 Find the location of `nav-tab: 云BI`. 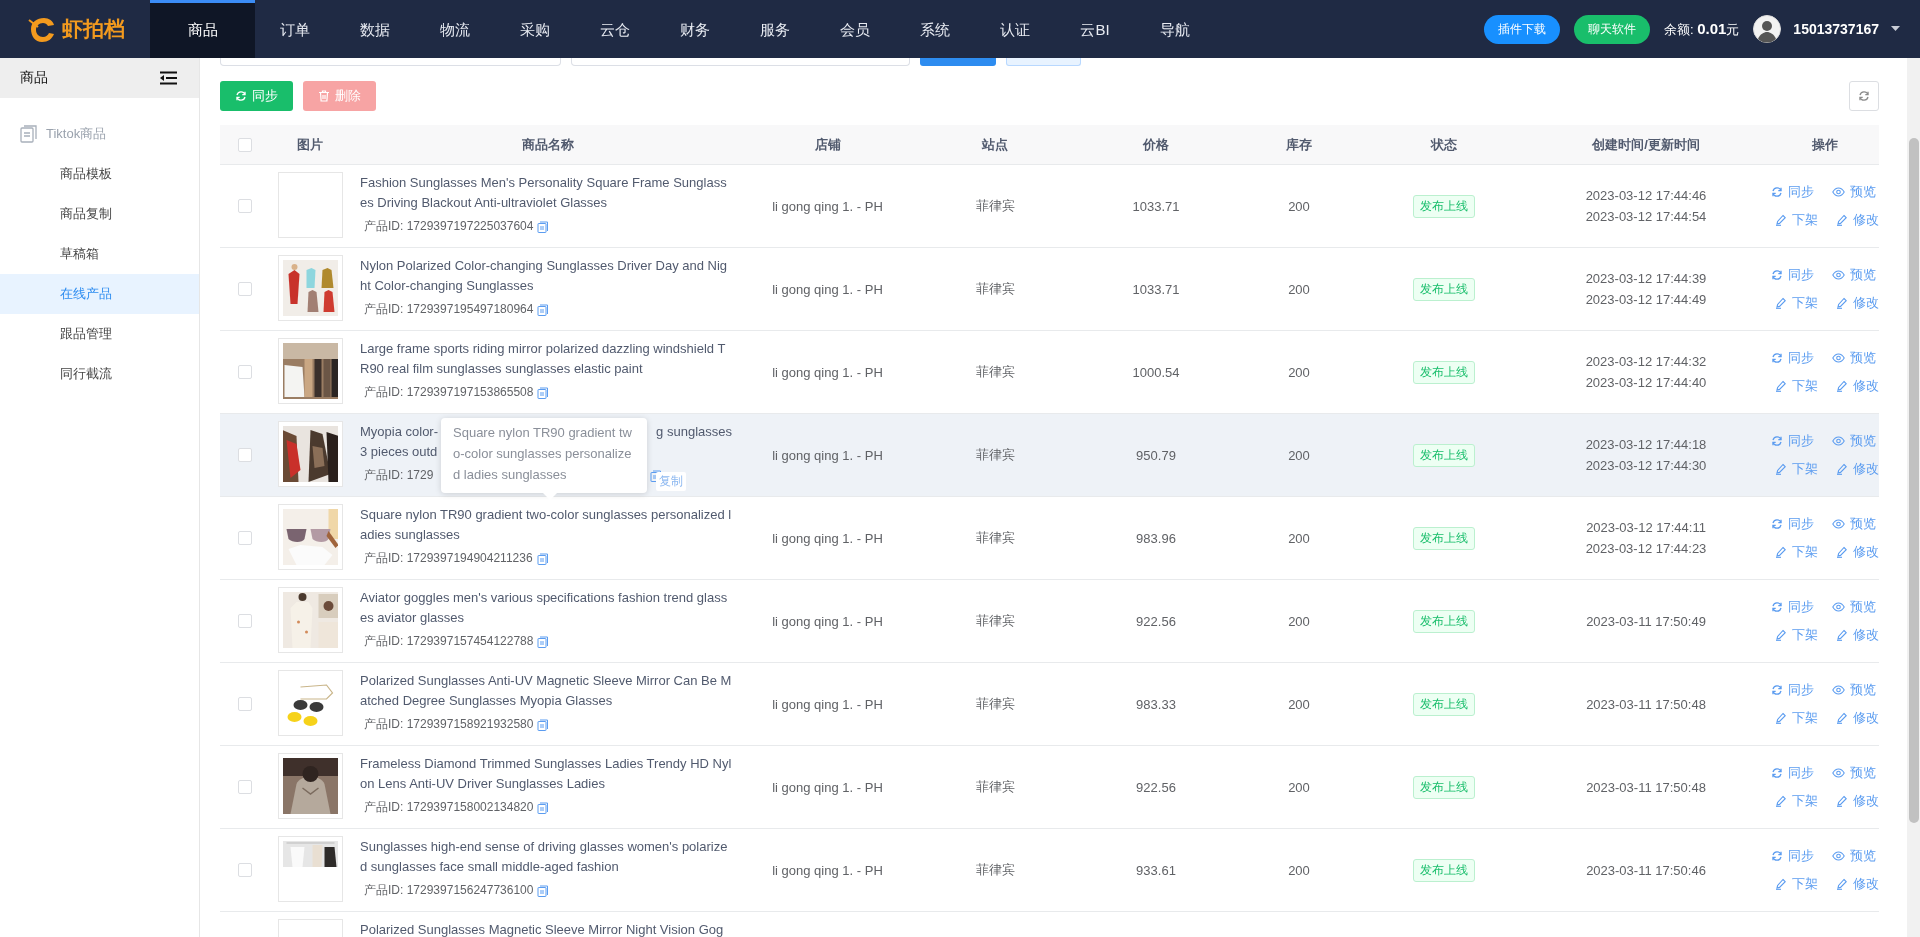

nav-tab: 云BI is located at coordinates (1095, 29).